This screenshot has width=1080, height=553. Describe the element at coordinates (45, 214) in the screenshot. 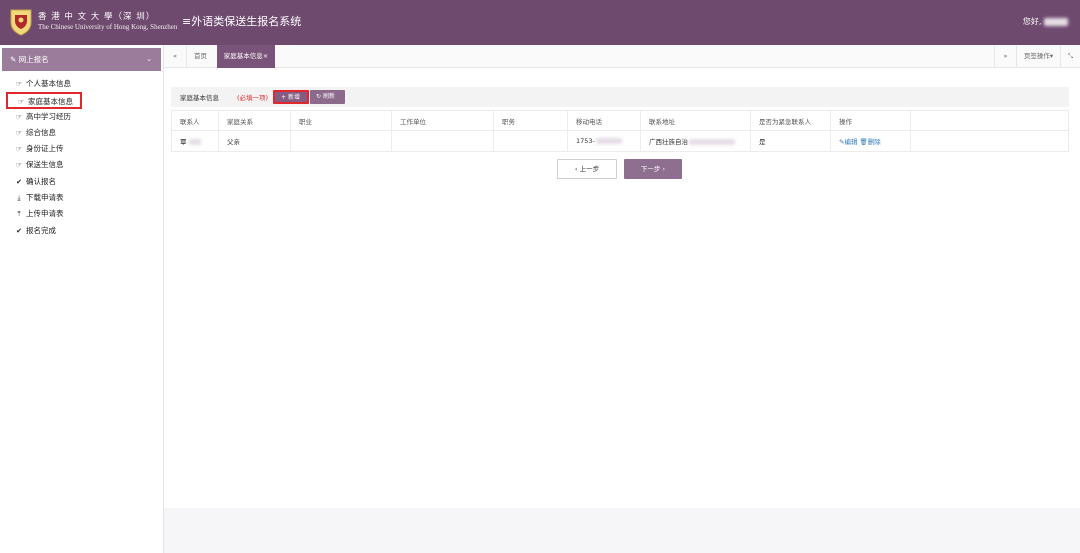

I see `sidebar-item-label: 上传申请表` at that location.